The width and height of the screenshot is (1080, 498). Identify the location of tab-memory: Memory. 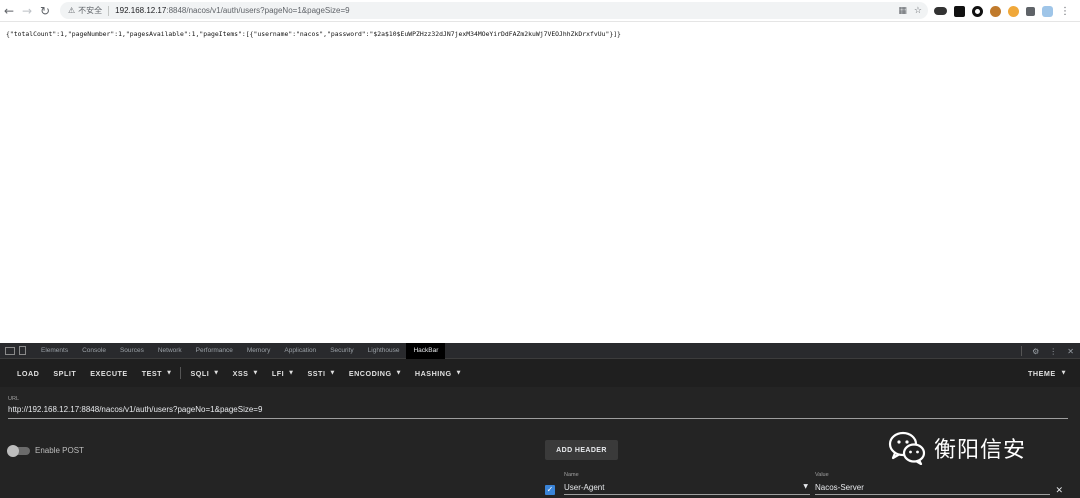
(258, 351).